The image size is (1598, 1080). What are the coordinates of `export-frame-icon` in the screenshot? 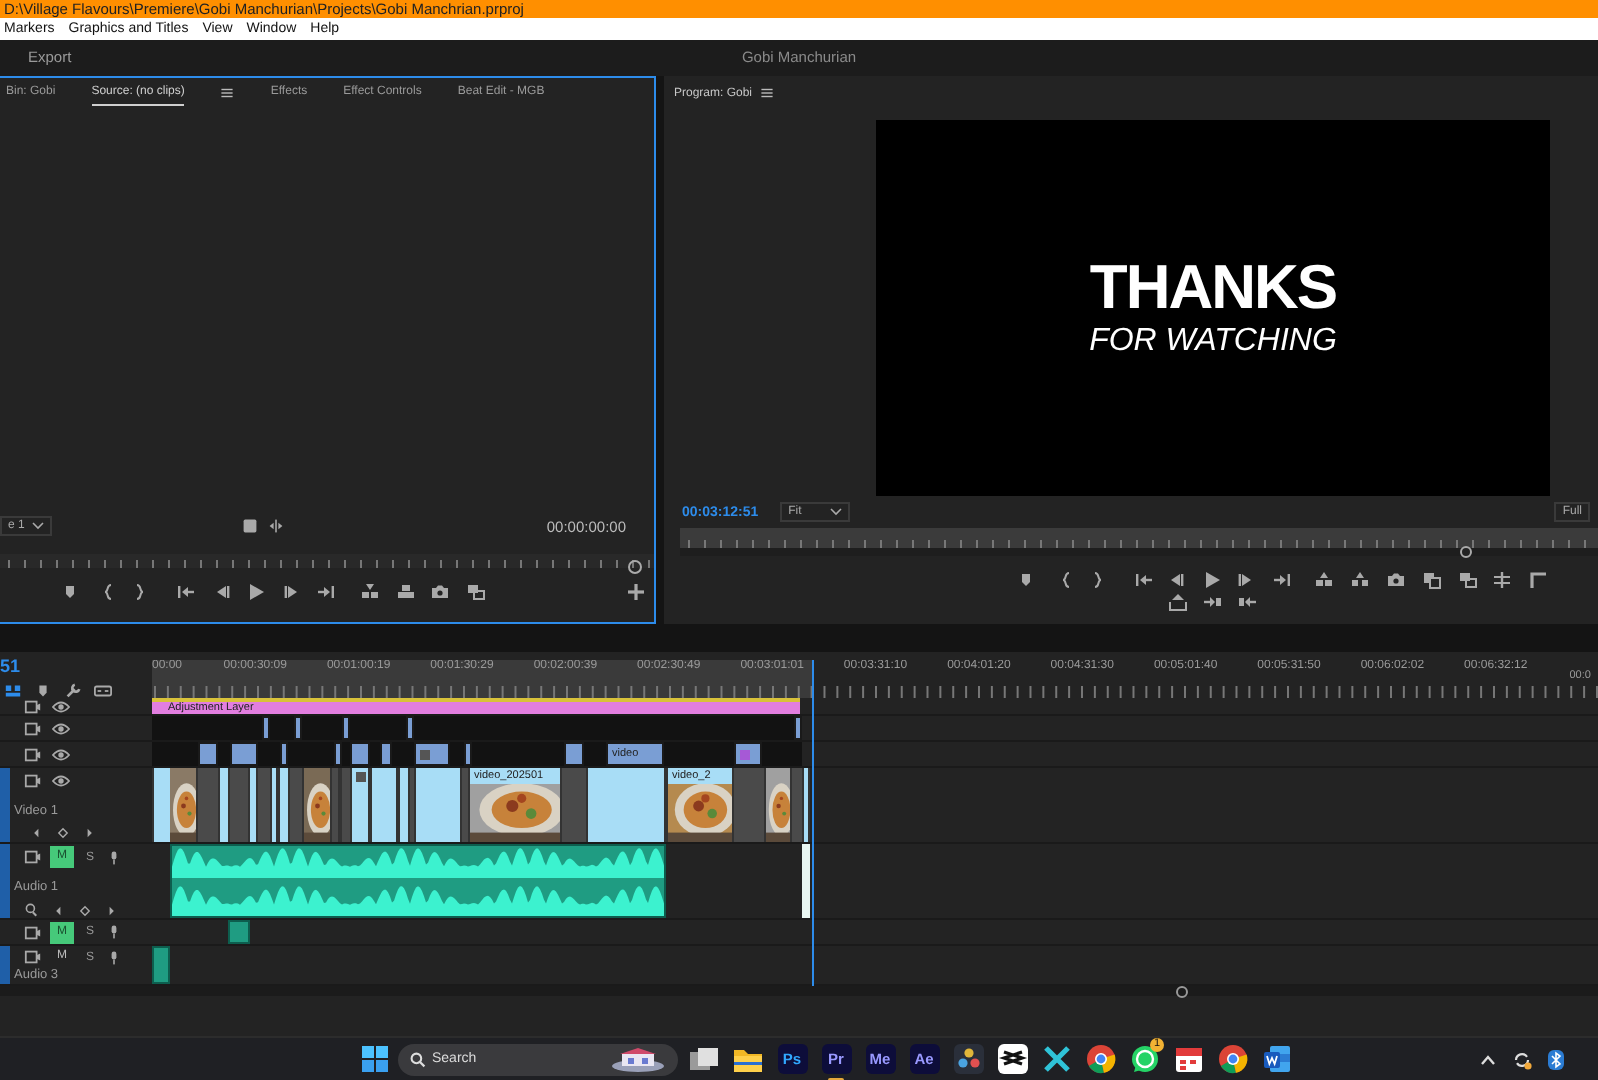 It's located at (1178, 602).